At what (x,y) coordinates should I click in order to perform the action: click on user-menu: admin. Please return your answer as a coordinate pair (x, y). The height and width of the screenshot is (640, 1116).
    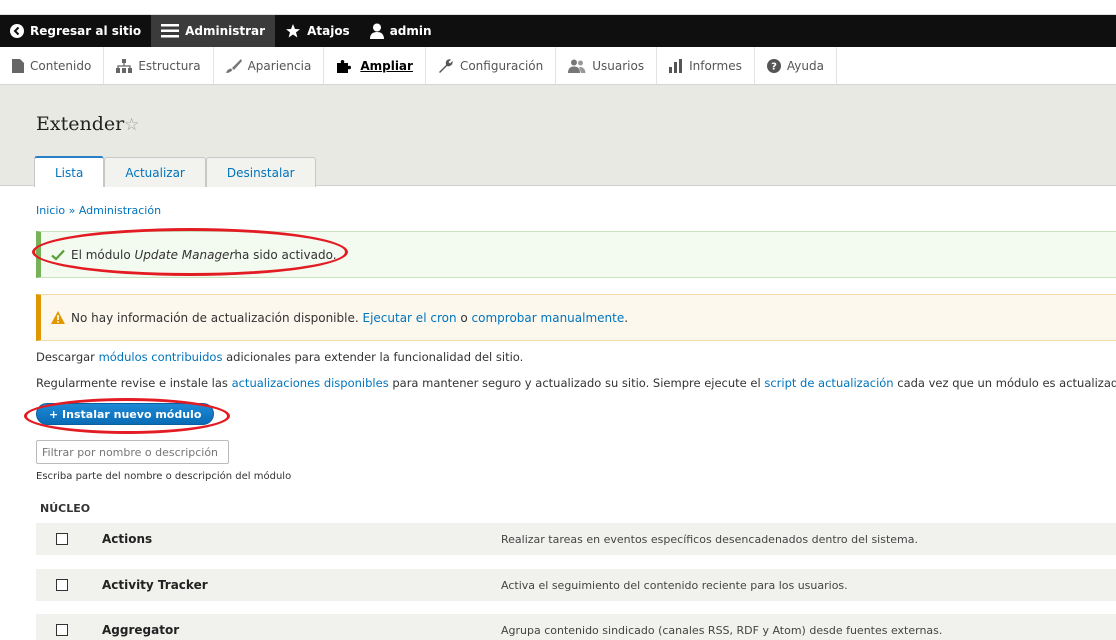
    Looking at the image, I should click on (401, 31).